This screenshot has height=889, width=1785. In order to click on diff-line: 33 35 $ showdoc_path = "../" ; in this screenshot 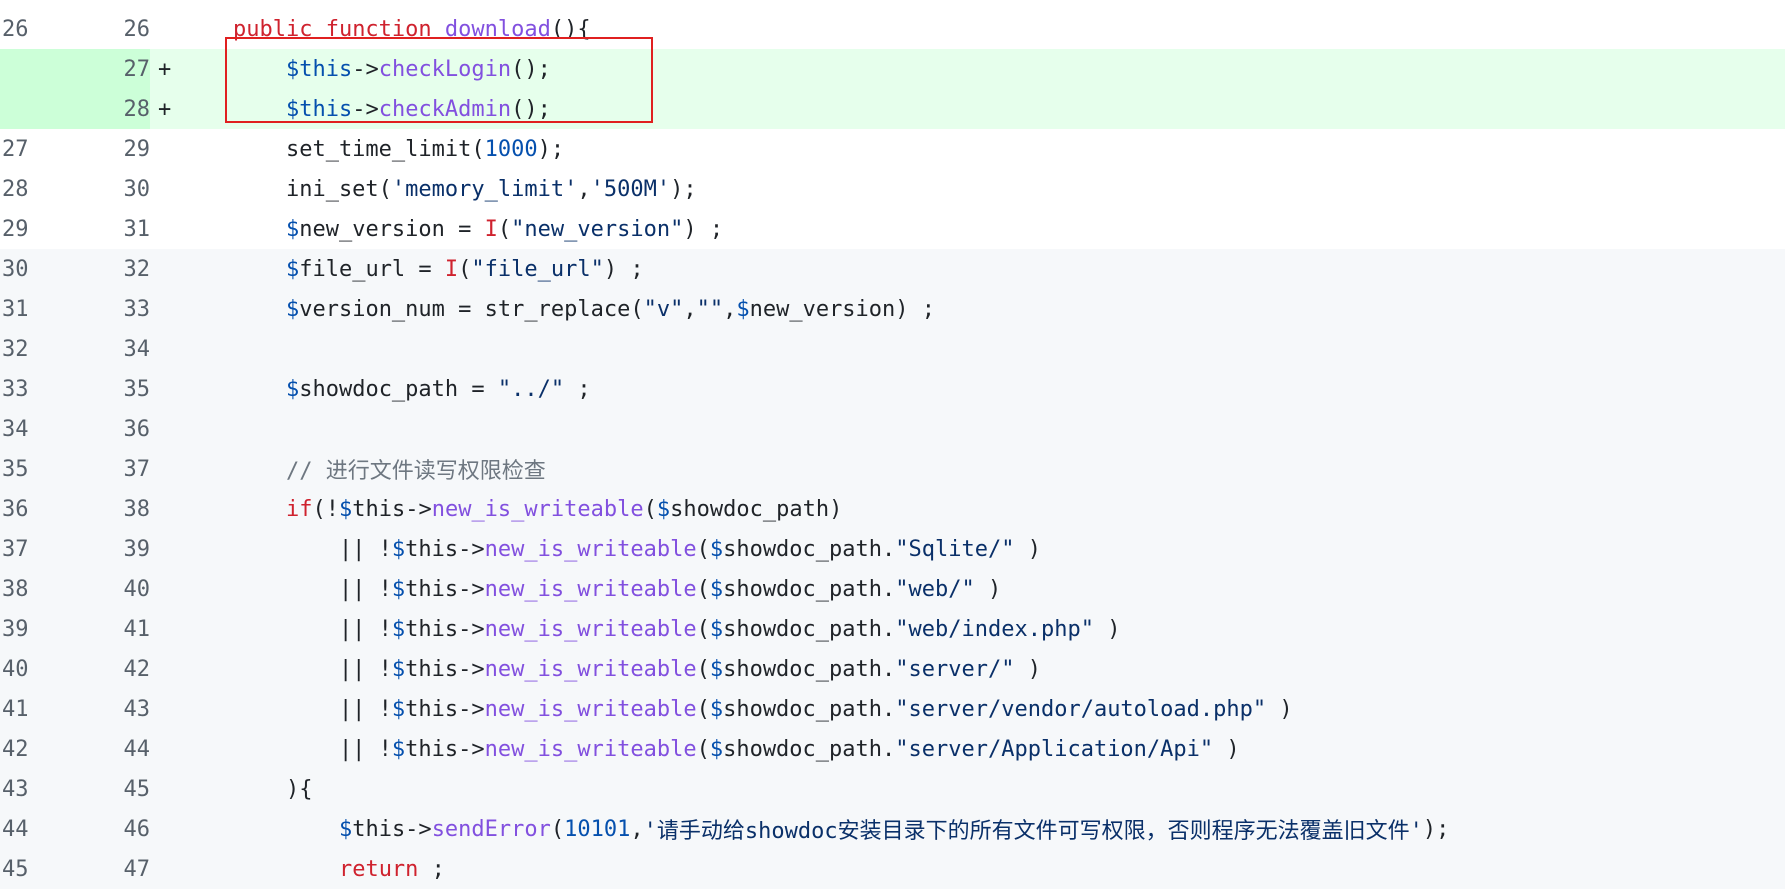, I will do `click(892, 389)`.